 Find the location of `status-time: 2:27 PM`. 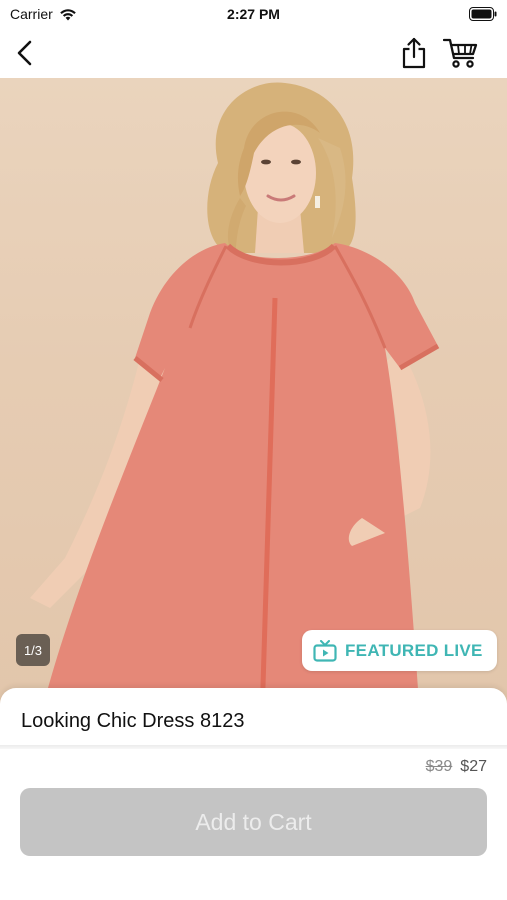

status-time: 2:27 PM is located at coordinates (253, 14).